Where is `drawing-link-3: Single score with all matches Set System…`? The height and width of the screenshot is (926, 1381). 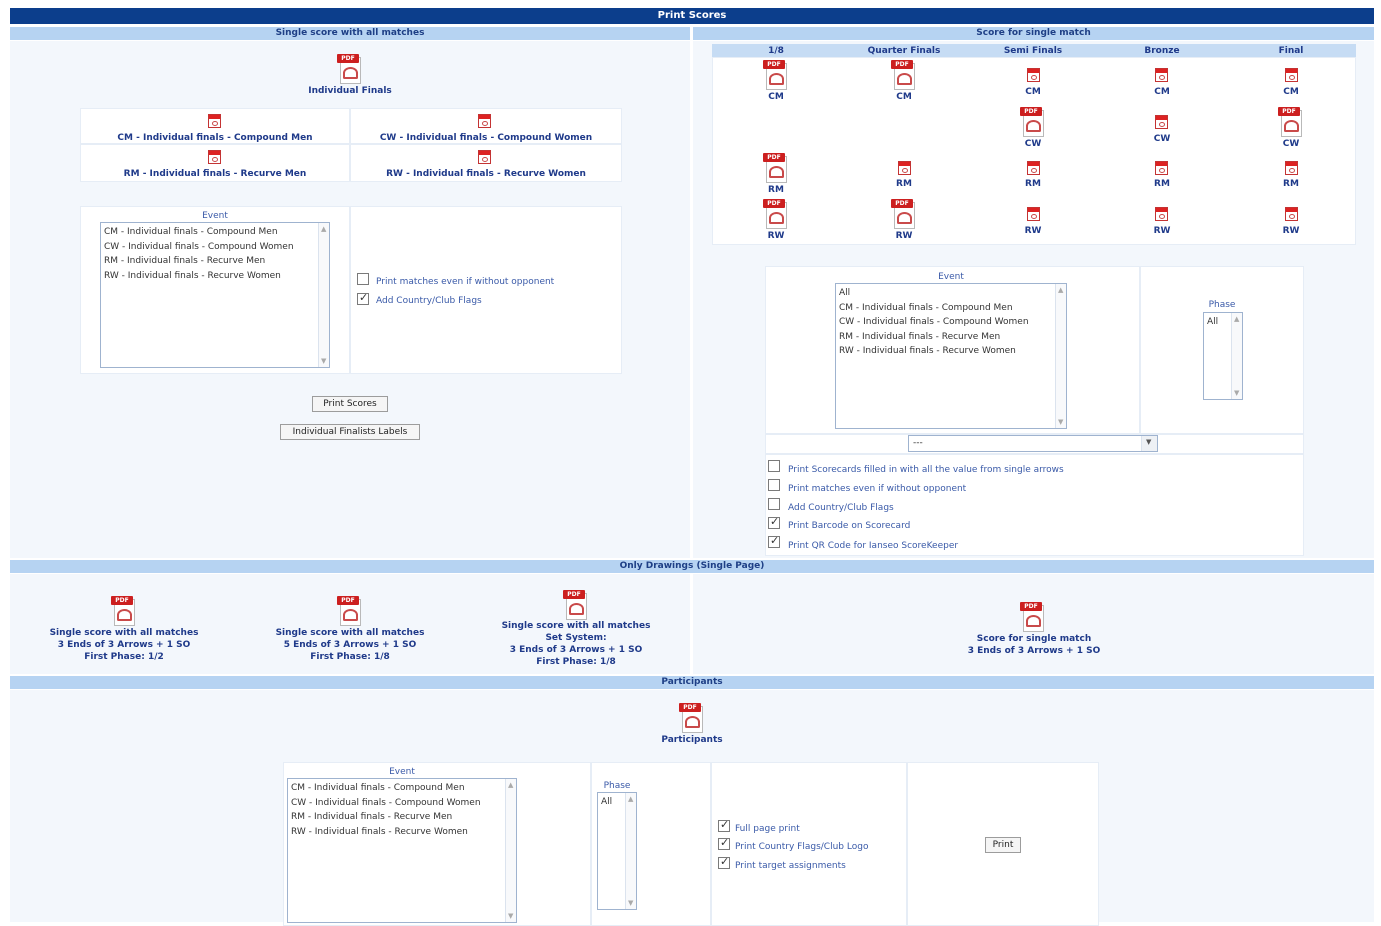
drawing-link-3: Single score with all matches Set System… is located at coordinates (576, 644).